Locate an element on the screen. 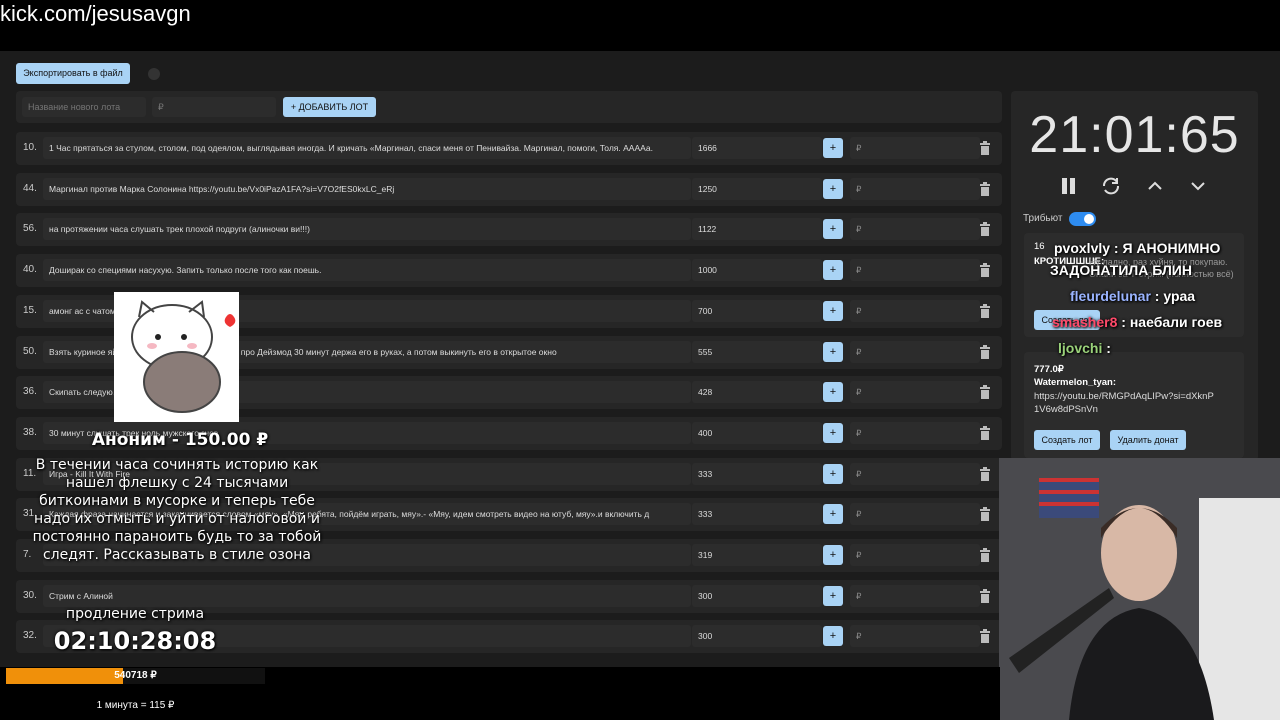 The width and height of the screenshot is (1280, 720). delete-donation-button: Удалить донат is located at coordinates (1148, 440).